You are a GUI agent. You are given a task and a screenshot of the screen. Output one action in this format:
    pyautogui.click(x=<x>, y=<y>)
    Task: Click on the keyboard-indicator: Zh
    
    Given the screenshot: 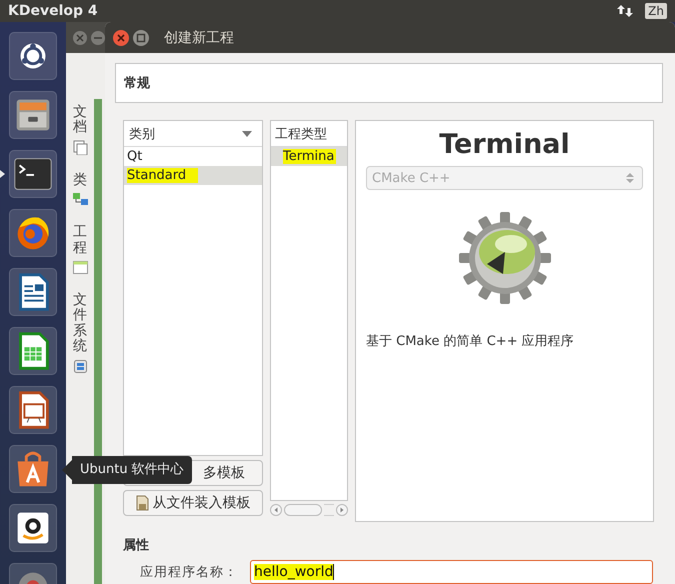 What is the action you would take?
    pyautogui.click(x=656, y=11)
    